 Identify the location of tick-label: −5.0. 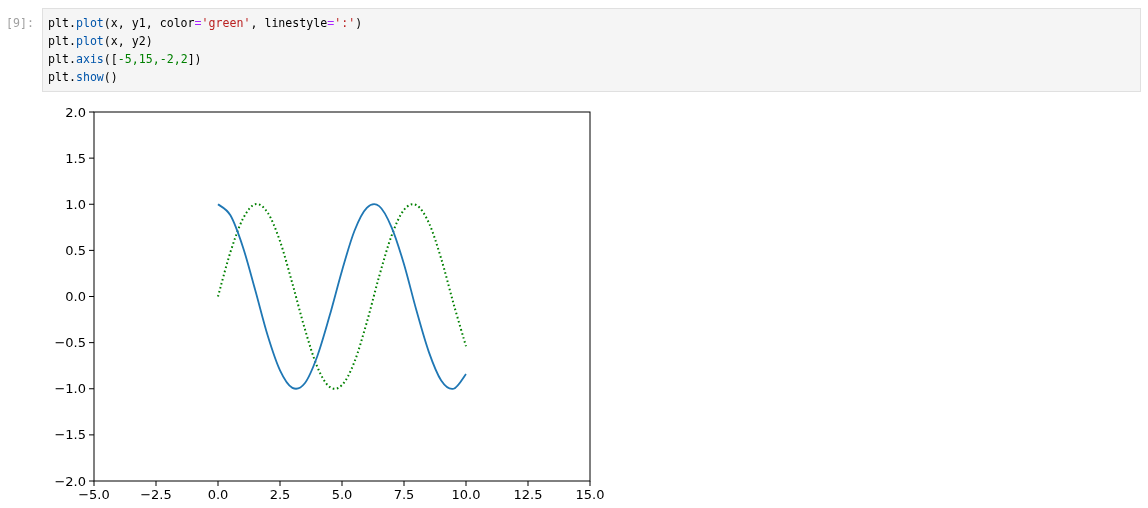
(94, 494).